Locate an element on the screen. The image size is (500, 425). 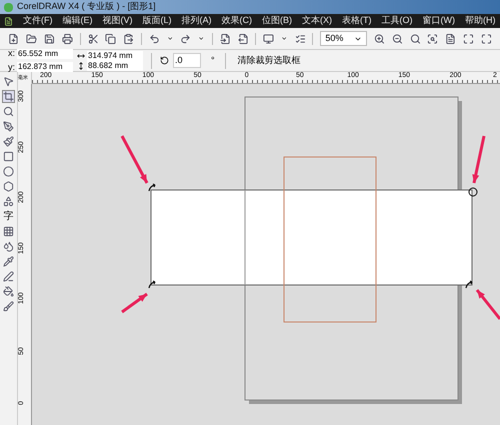
table-icon is located at coordinates (8, 231).